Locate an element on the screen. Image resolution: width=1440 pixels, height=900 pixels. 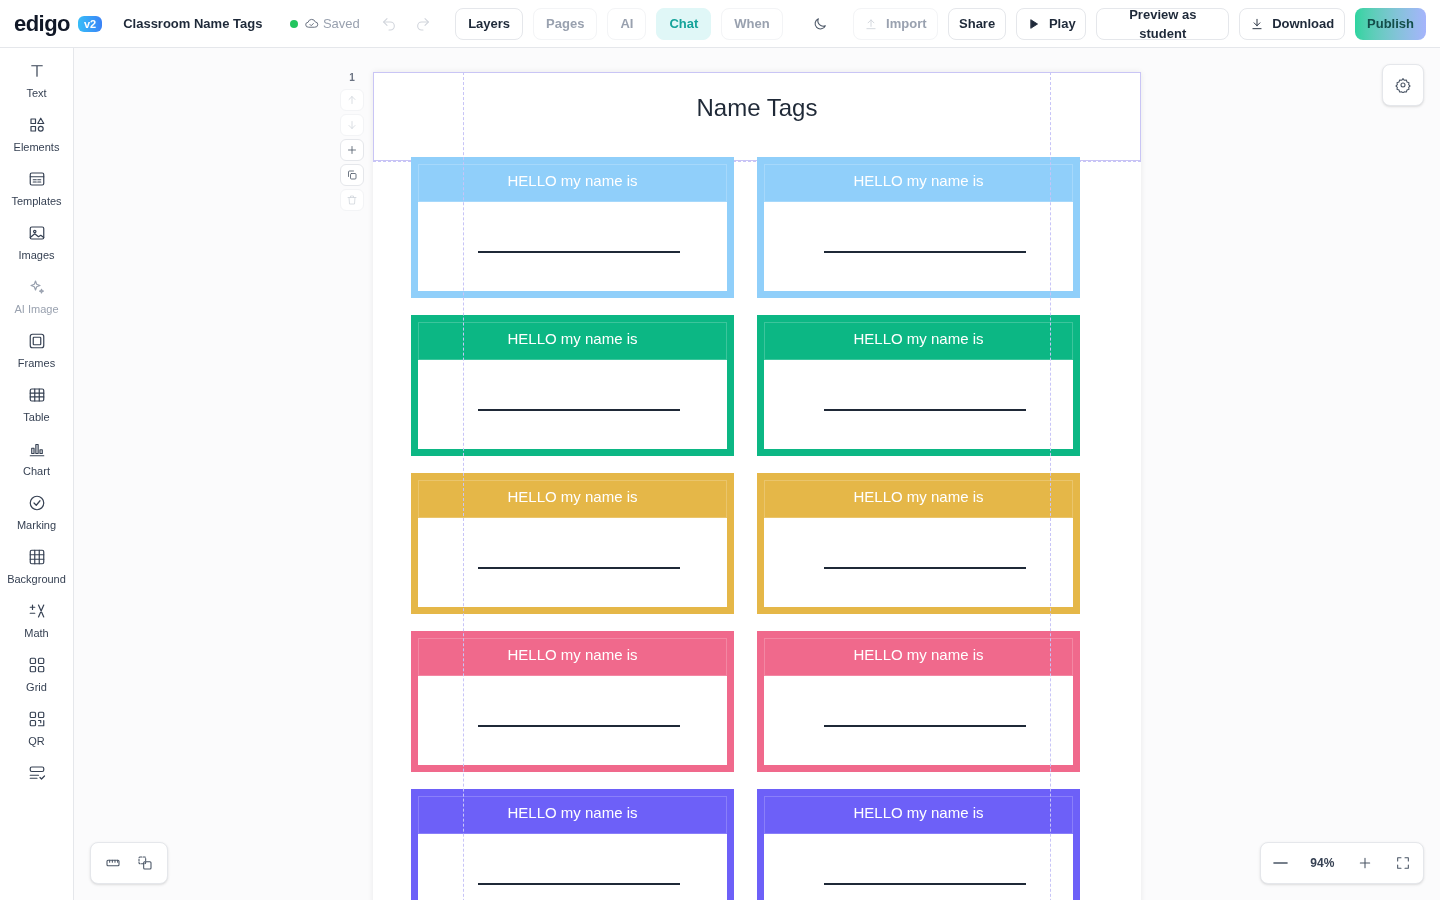
download-button: Download is located at coordinates (1292, 23).